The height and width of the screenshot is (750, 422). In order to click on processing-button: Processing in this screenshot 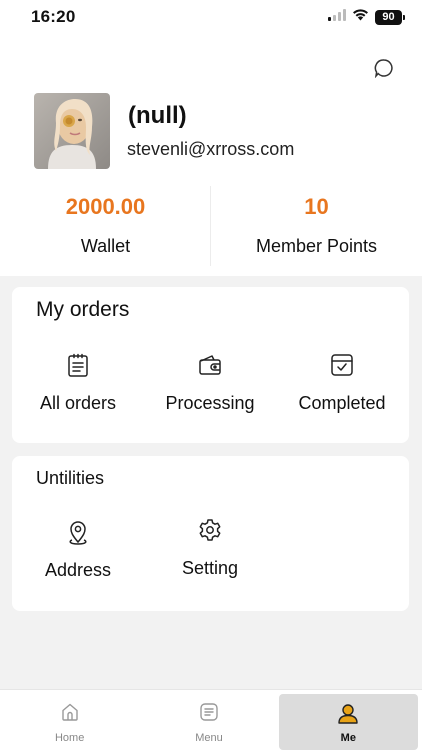, I will do `click(210, 383)`.